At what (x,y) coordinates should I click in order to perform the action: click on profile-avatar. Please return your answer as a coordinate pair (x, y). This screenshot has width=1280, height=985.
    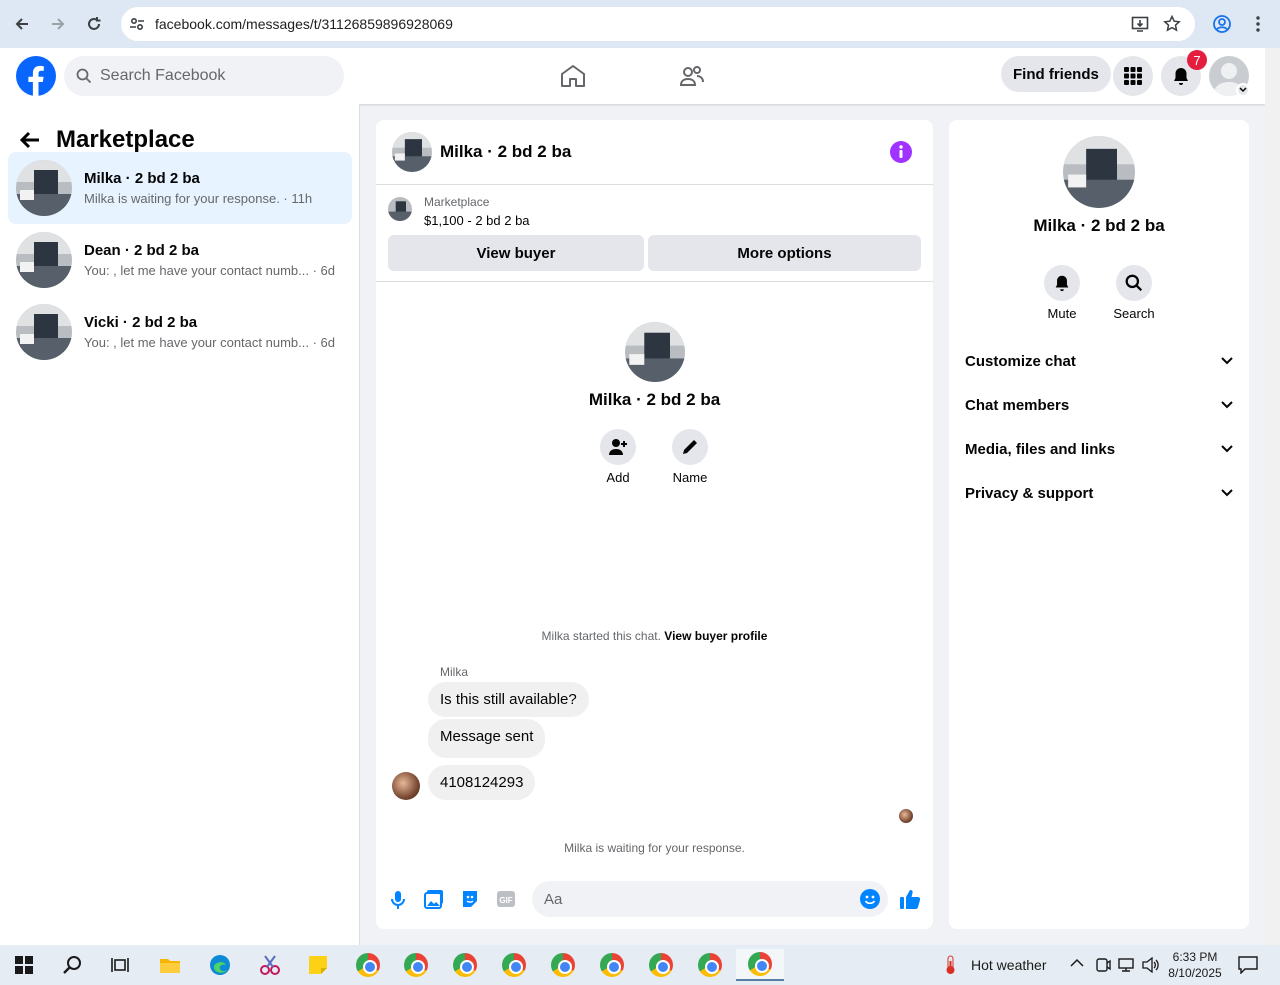
    Looking at the image, I should click on (655, 352).